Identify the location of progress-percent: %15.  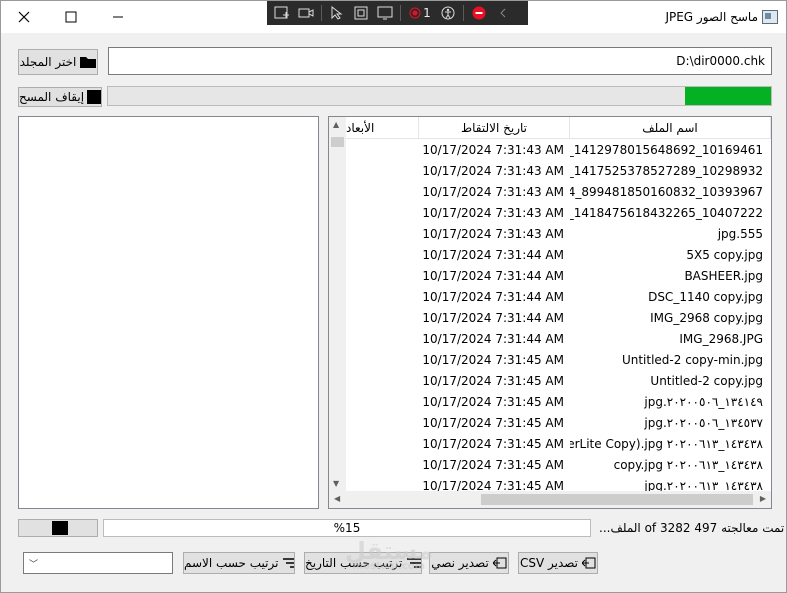
(347, 528).